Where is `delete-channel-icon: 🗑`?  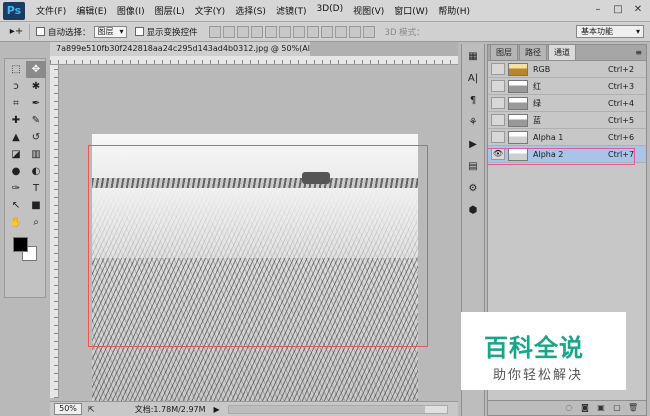 delete-channel-icon: 🗑 is located at coordinates (633, 408).